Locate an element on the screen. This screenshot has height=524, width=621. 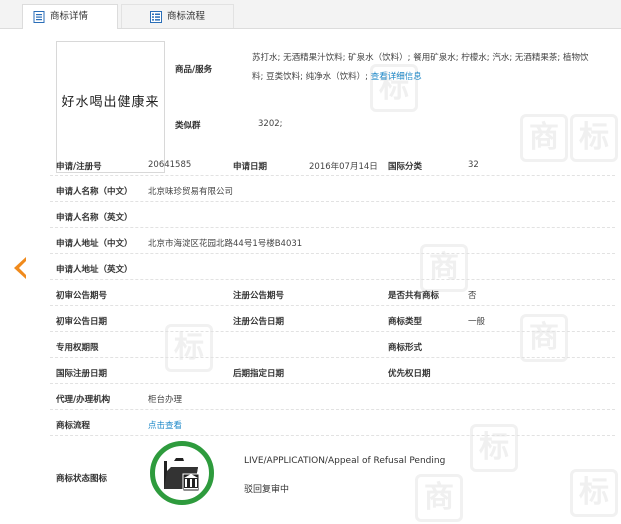
folder-court-icon is located at coordinates (182, 475).